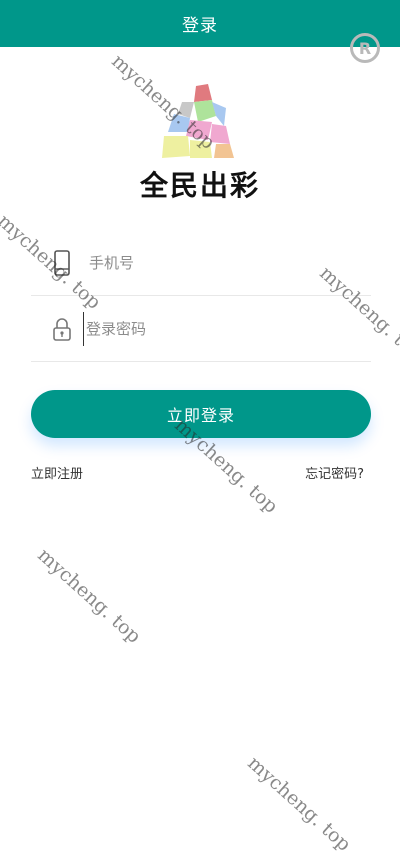 Image resolution: width=400 pixels, height=856 pixels. Describe the element at coordinates (334, 472) in the screenshot. I see `forgot-password-link: 忘记密码?` at that location.